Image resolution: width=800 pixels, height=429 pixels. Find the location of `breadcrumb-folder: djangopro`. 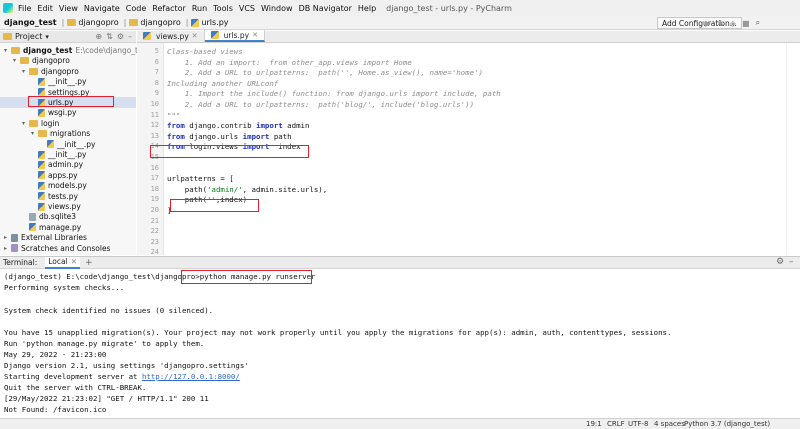

breadcrumb-folder: djangopro is located at coordinates (98, 22).